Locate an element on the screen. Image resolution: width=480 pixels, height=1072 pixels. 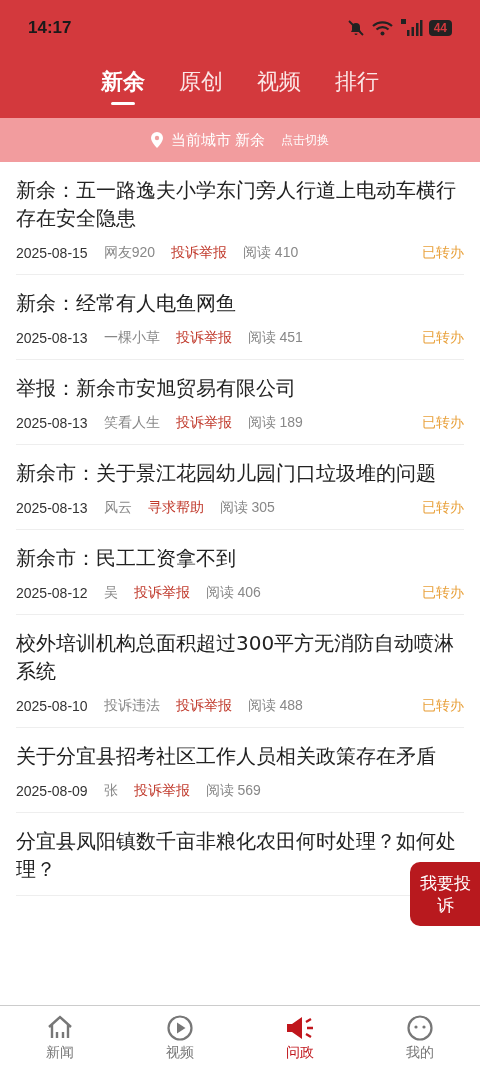
post-date: 2025-08-09 is located at coordinates (52, 791).